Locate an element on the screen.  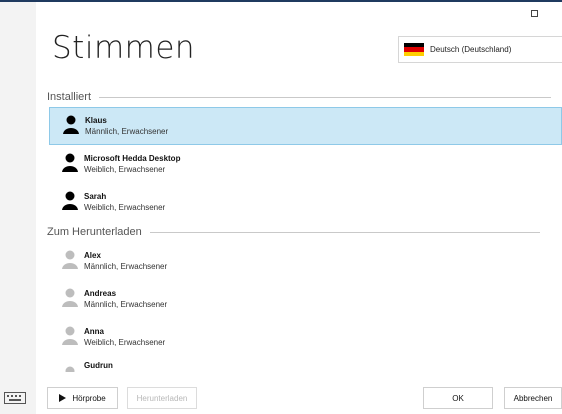
cancel-button: Abbrechen is located at coordinates (533, 398).